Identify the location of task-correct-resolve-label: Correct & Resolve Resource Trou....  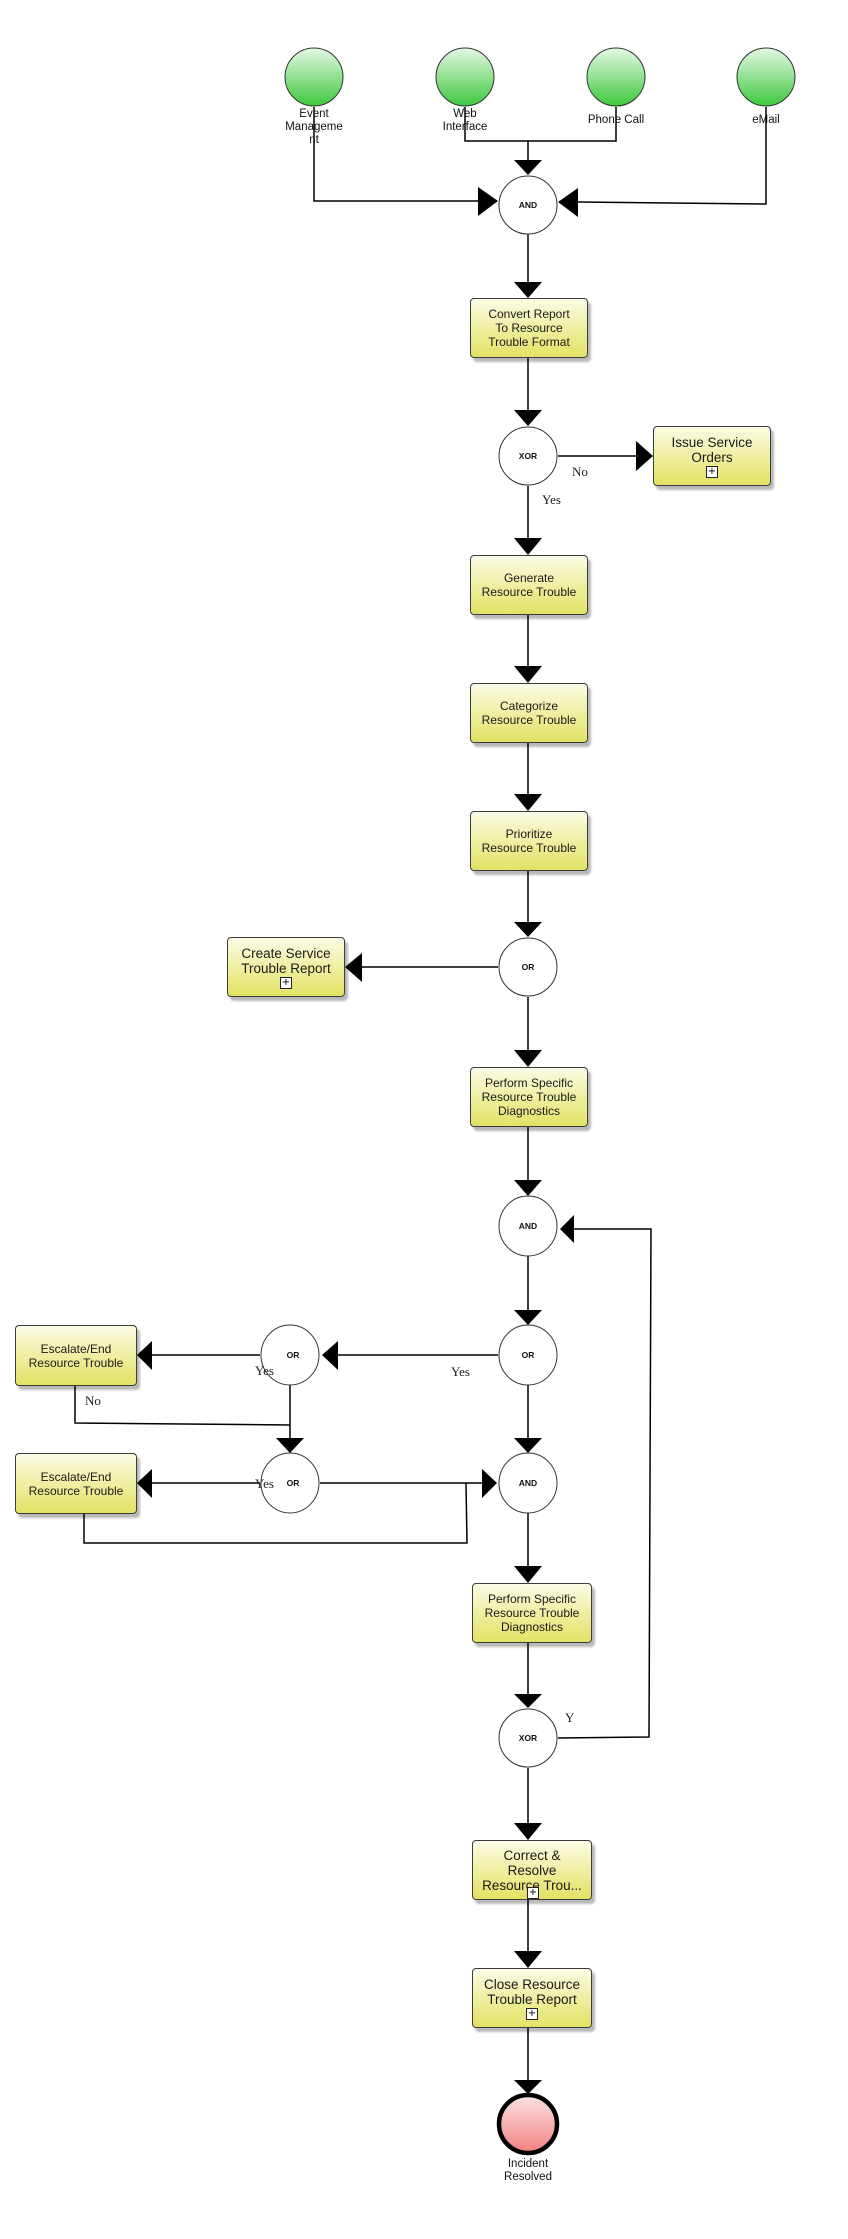
(532, 1870).